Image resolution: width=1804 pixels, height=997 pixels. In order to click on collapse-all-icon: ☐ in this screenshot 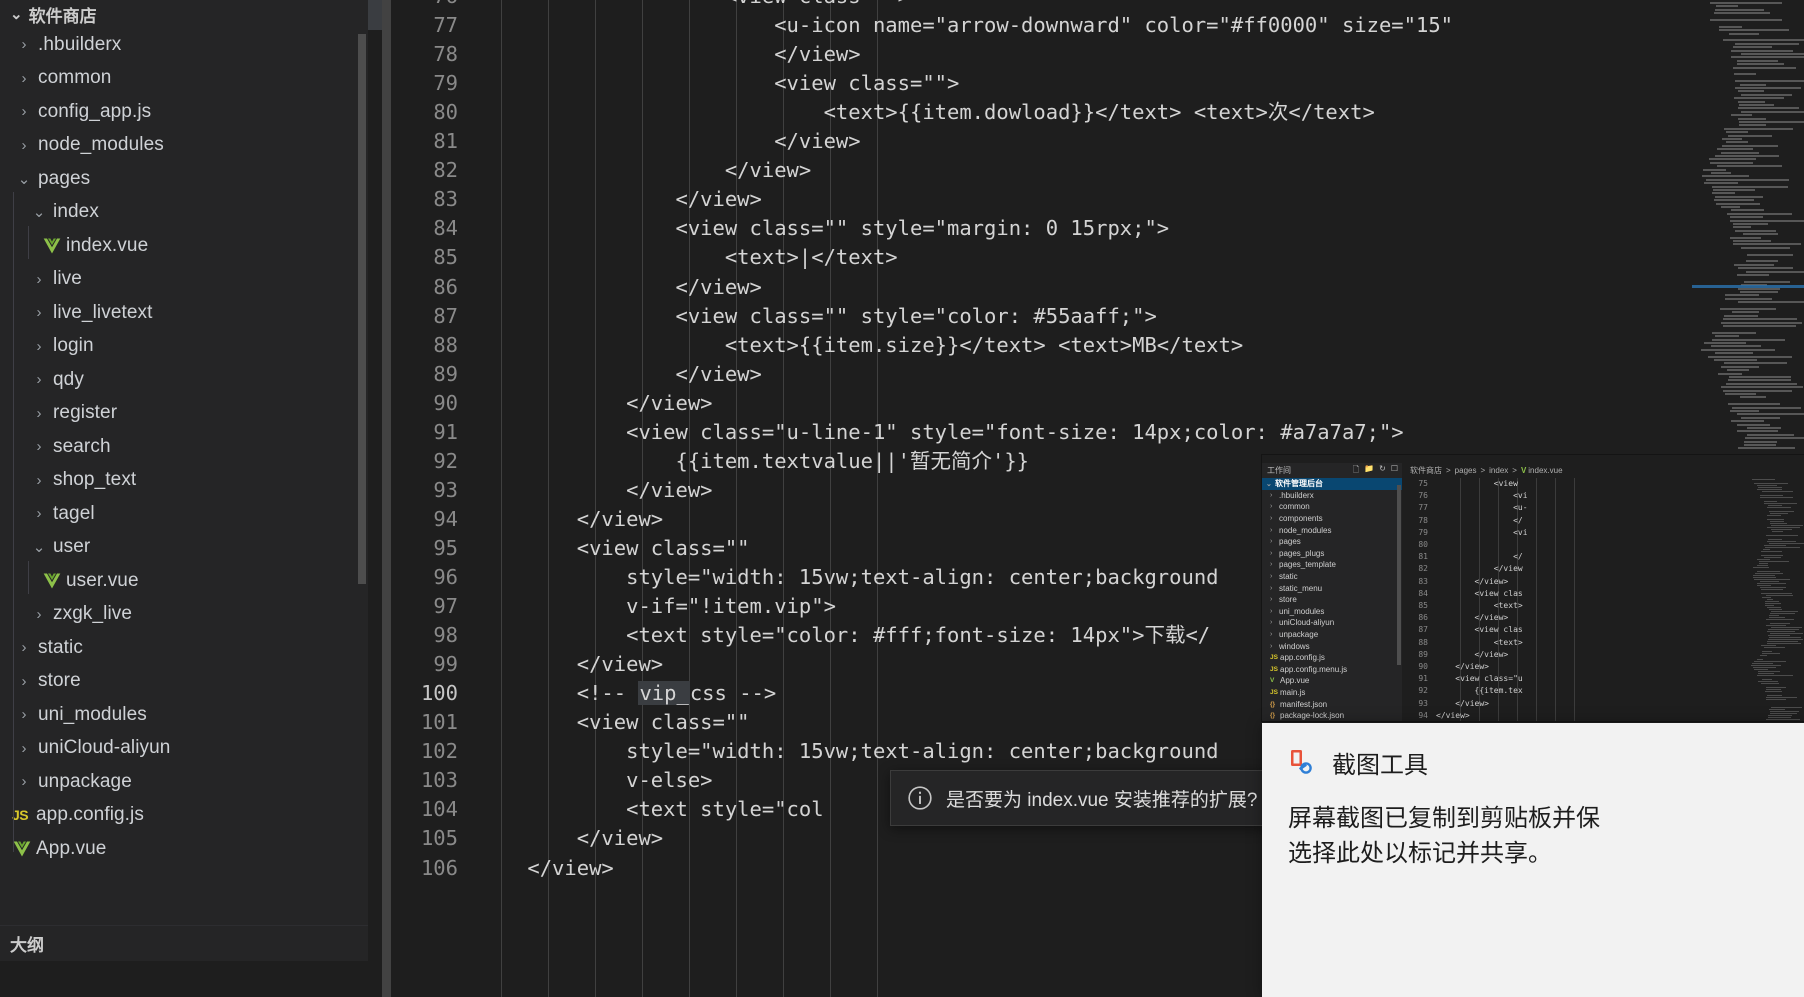, I will do `click(1394, 471)`.